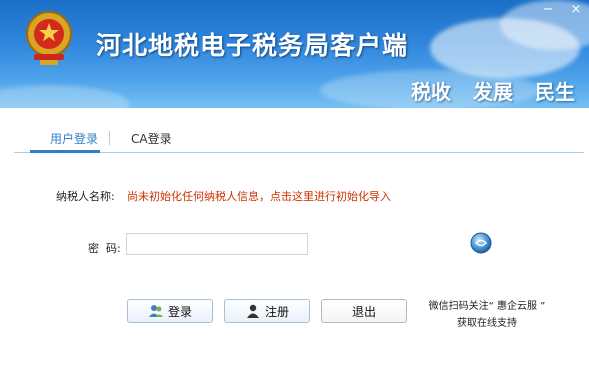 The height and width of the screenshot is (372, 589). Describe the element at coordinates (252, 45) in the screenshot. I see `app-title: 河北地税电子税务局客户端` at that location.